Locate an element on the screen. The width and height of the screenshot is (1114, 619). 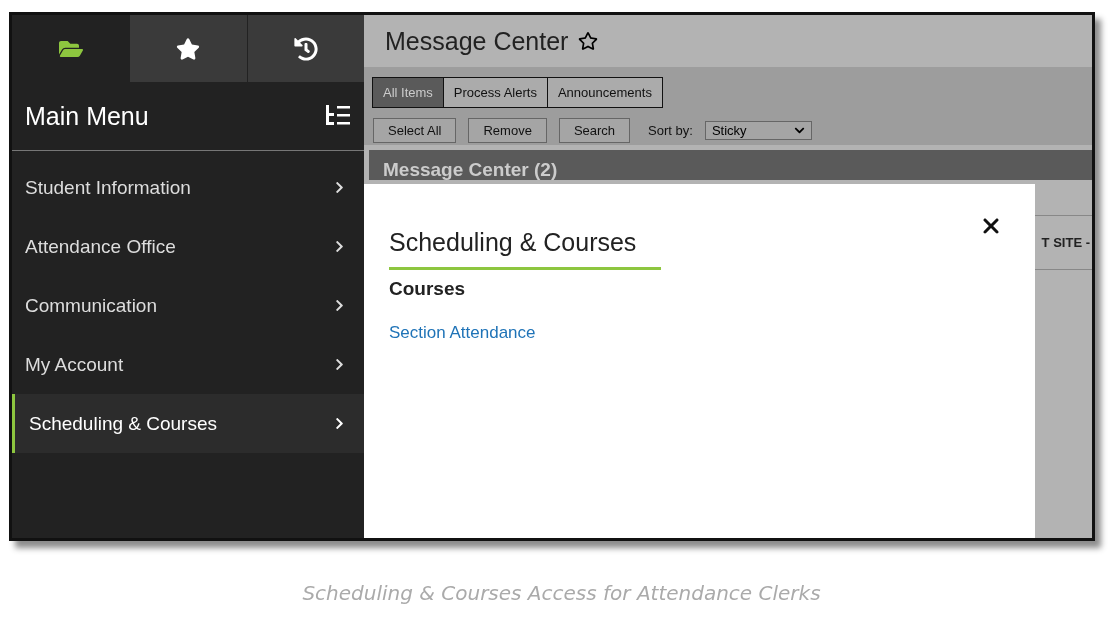
section-heading: Courses is located at coordinates (428, 289).